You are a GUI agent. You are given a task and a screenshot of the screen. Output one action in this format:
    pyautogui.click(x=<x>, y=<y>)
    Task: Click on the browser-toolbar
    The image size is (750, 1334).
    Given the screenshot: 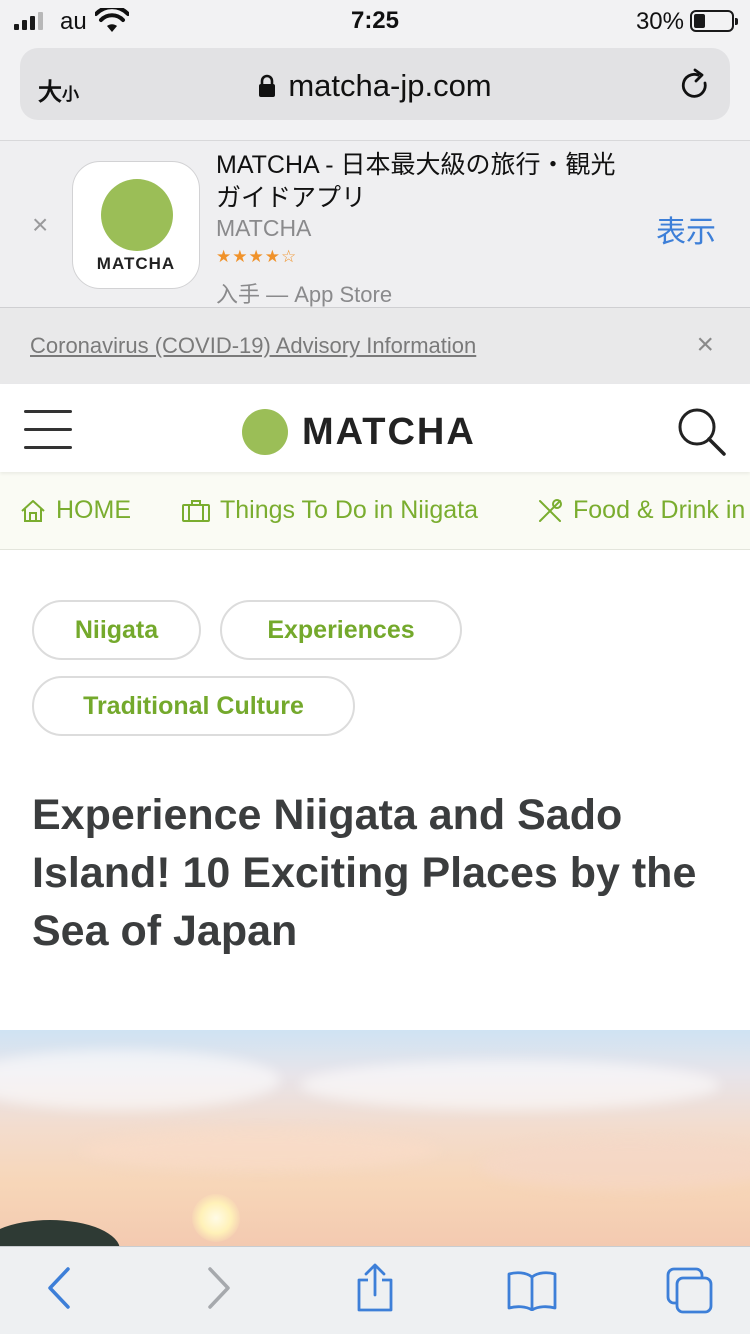 What is the action you would take?
    pyautogui.click(x=375, y=1290)
    